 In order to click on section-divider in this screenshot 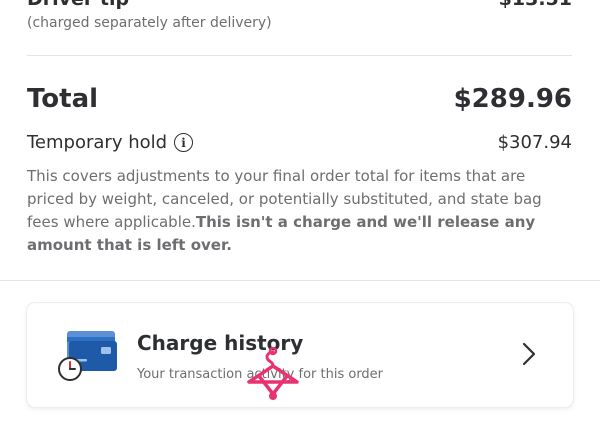, I will do `click(300, 280)`.